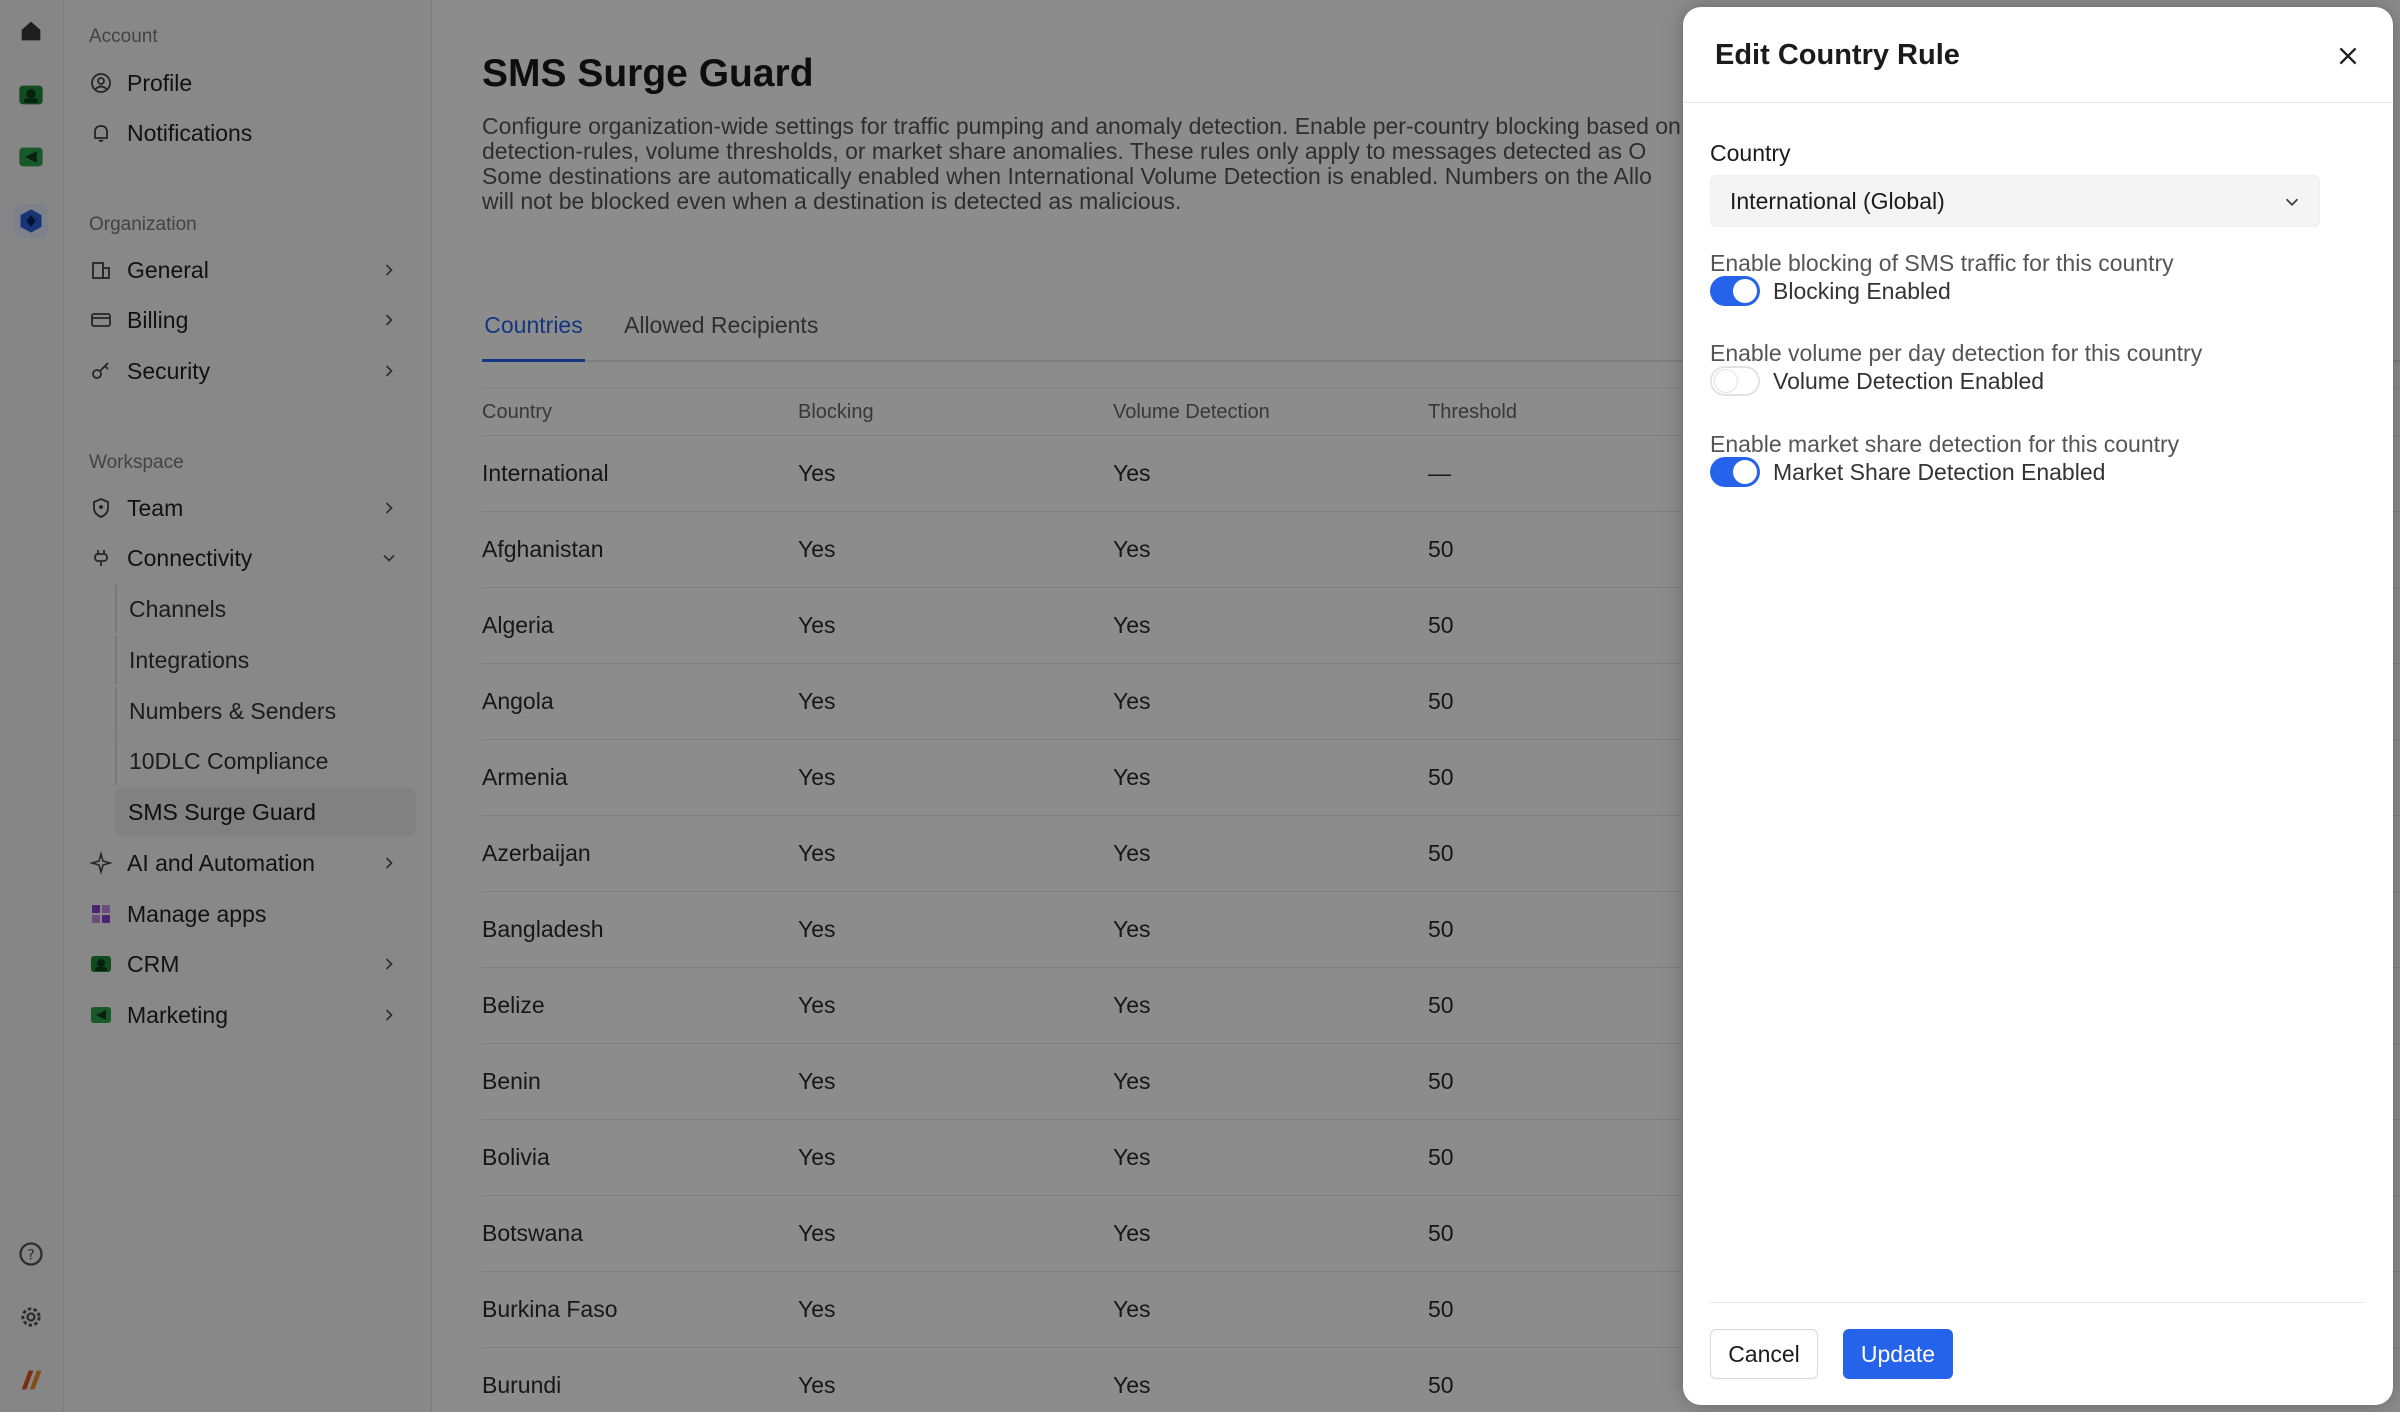 This screenshot has width=2400, height=1412. What do you see at coordinates (1735, 291) in the screenshot?
I see `blocking-toggle` at bounding box center [1735, 291].